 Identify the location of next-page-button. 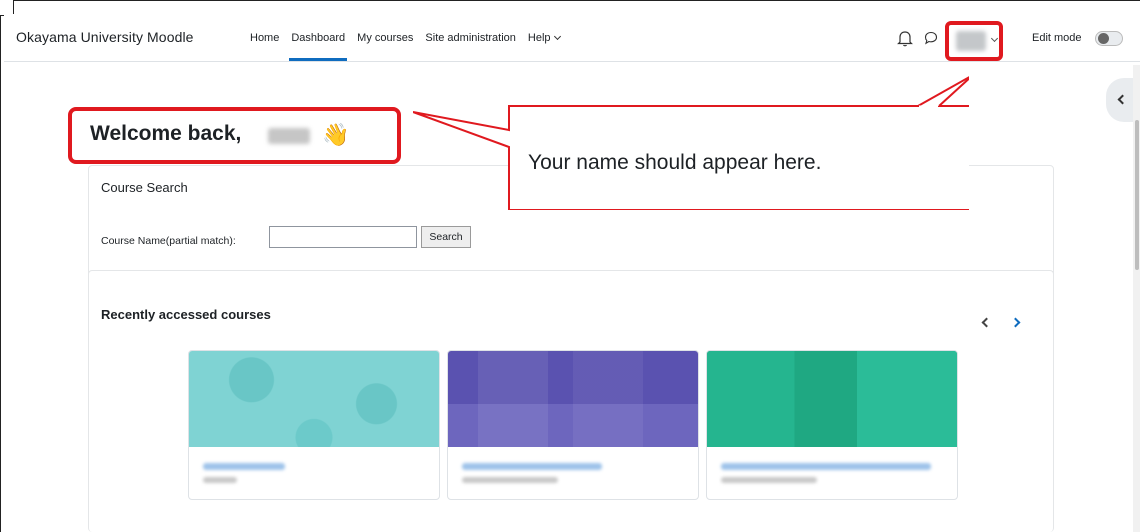
(1015, 322).